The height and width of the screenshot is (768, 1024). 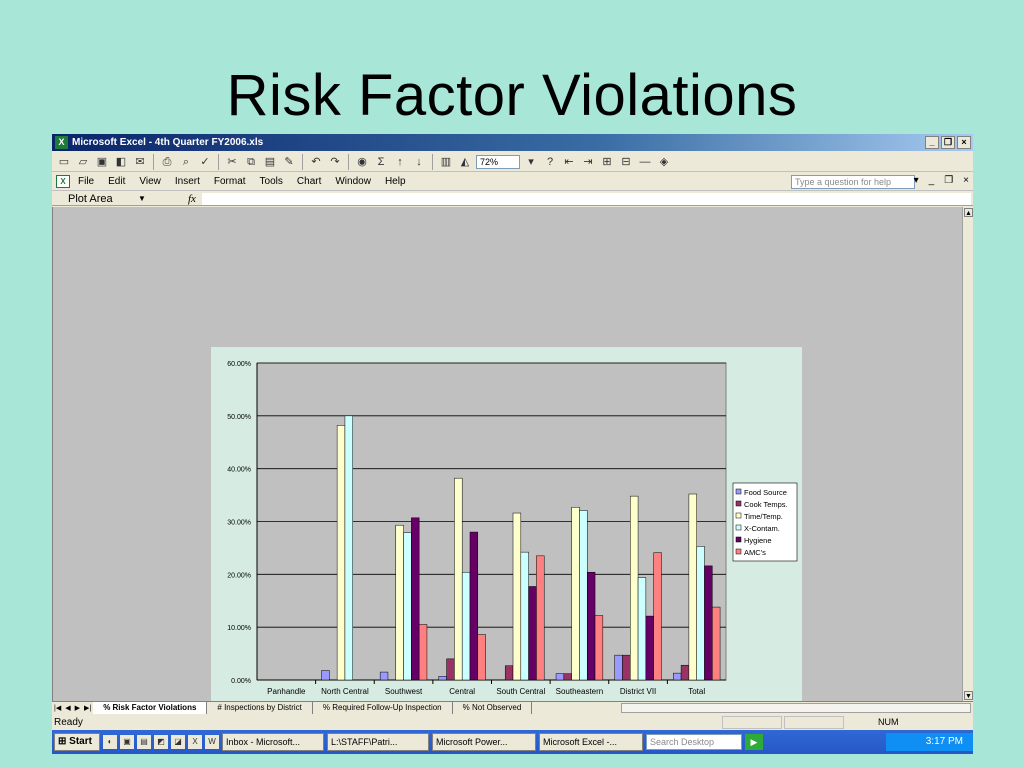 I want to click on menu-chart: Chart, so click(x=309, y=181).